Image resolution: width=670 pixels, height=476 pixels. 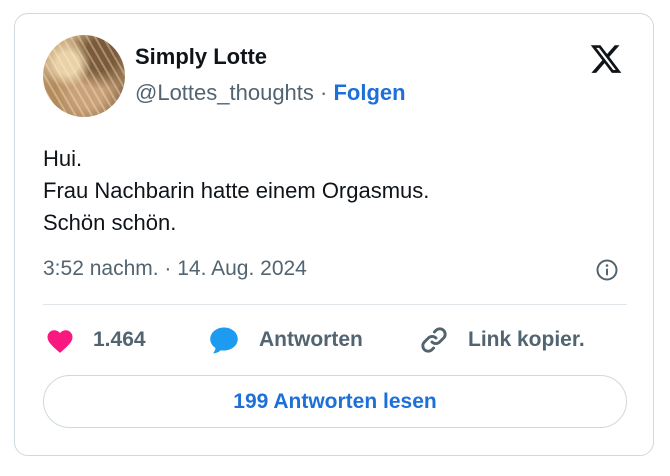 I want to click on tweet-line: Hui., so click(x=63, y=158).